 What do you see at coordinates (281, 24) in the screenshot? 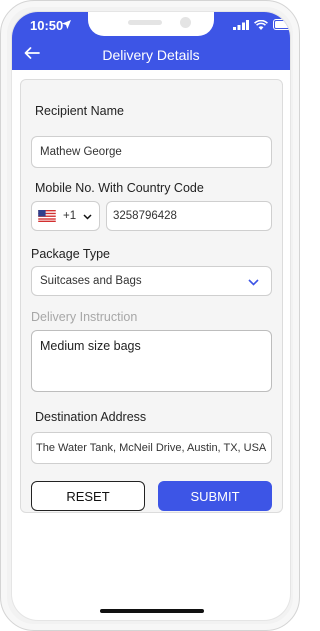
I see `battery-icon` at bounding box center [281, 24].